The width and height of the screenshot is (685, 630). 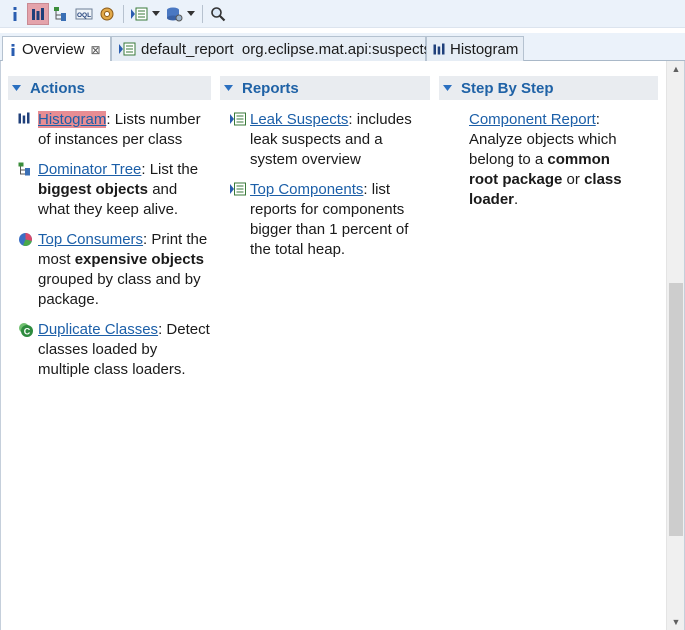 I want to click on search-icon, so click(x=218, y=14).